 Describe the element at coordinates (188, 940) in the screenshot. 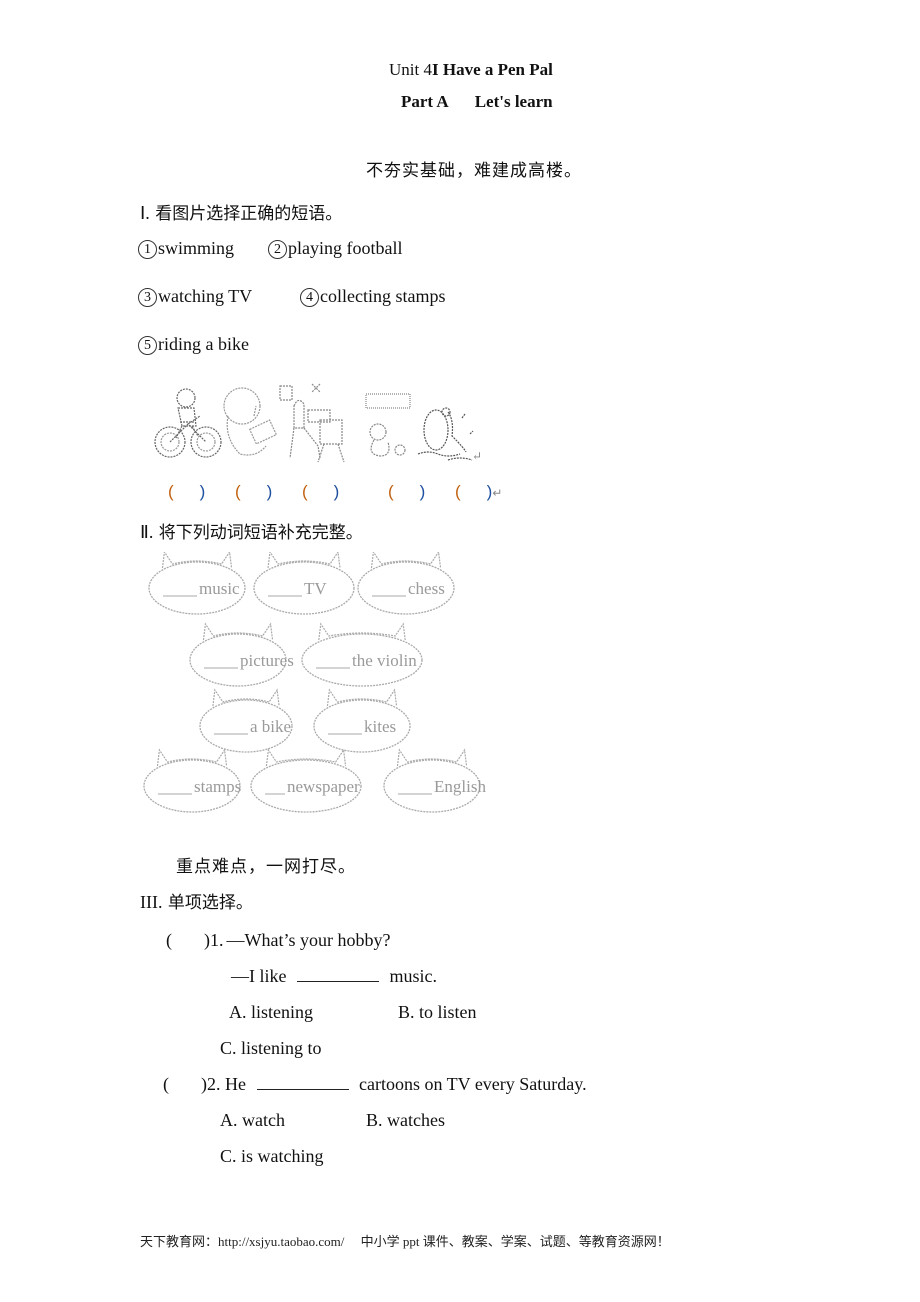

I see `question-1-answer-paren: ()` at that location.